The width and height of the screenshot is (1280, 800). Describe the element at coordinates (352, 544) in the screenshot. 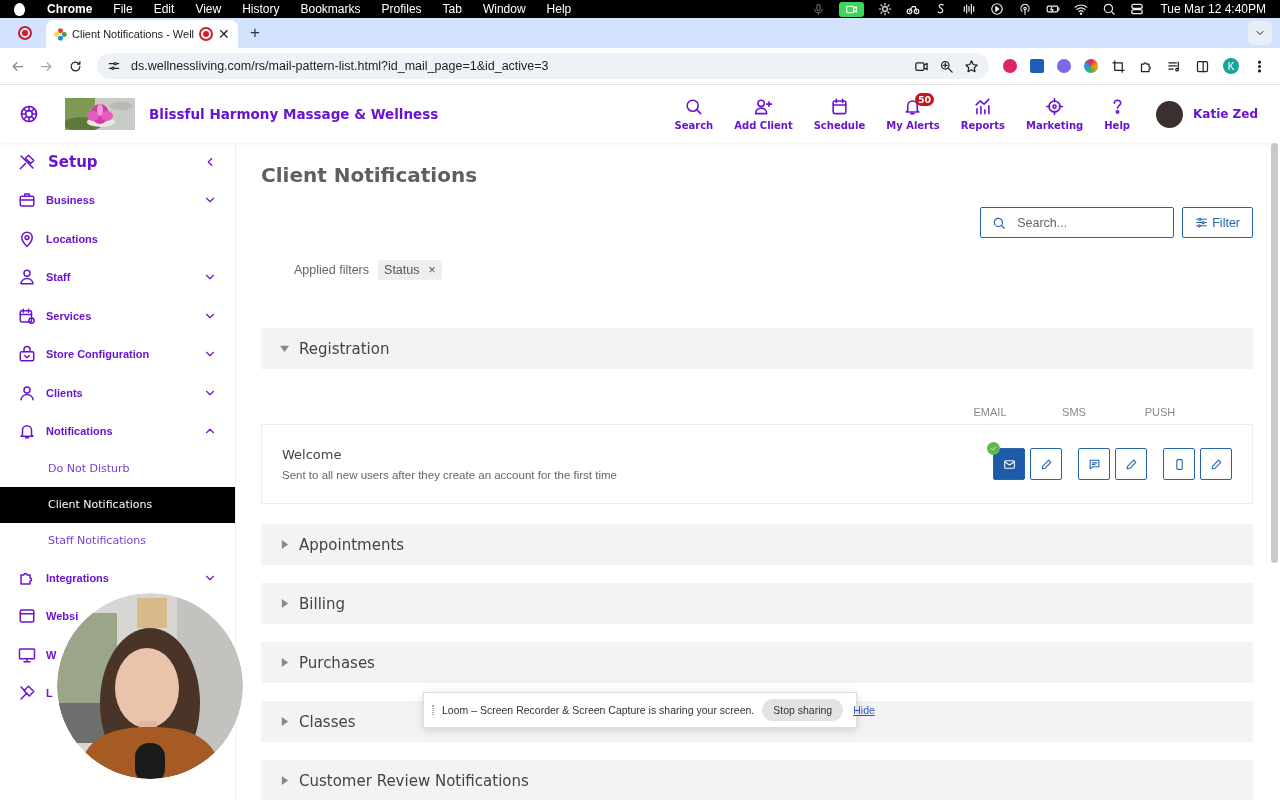

I see `section-title: Appointments` at that location.